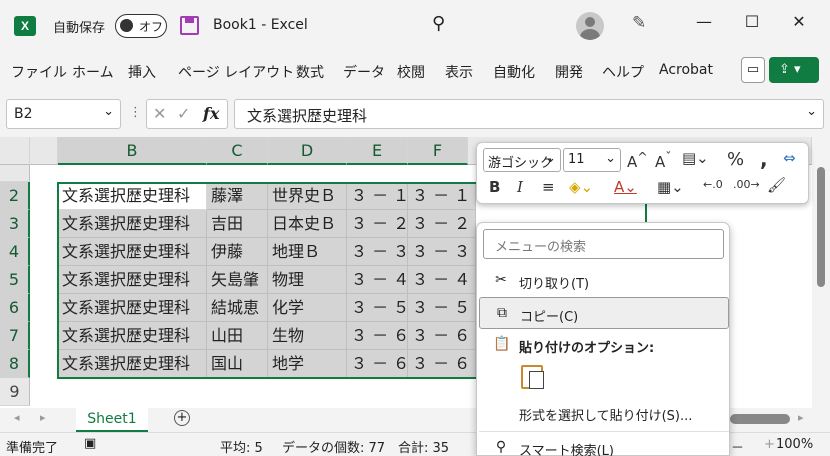 The image size is (830, 456). I want to click on scroll-right-icon: ▸, so click(801, 417).